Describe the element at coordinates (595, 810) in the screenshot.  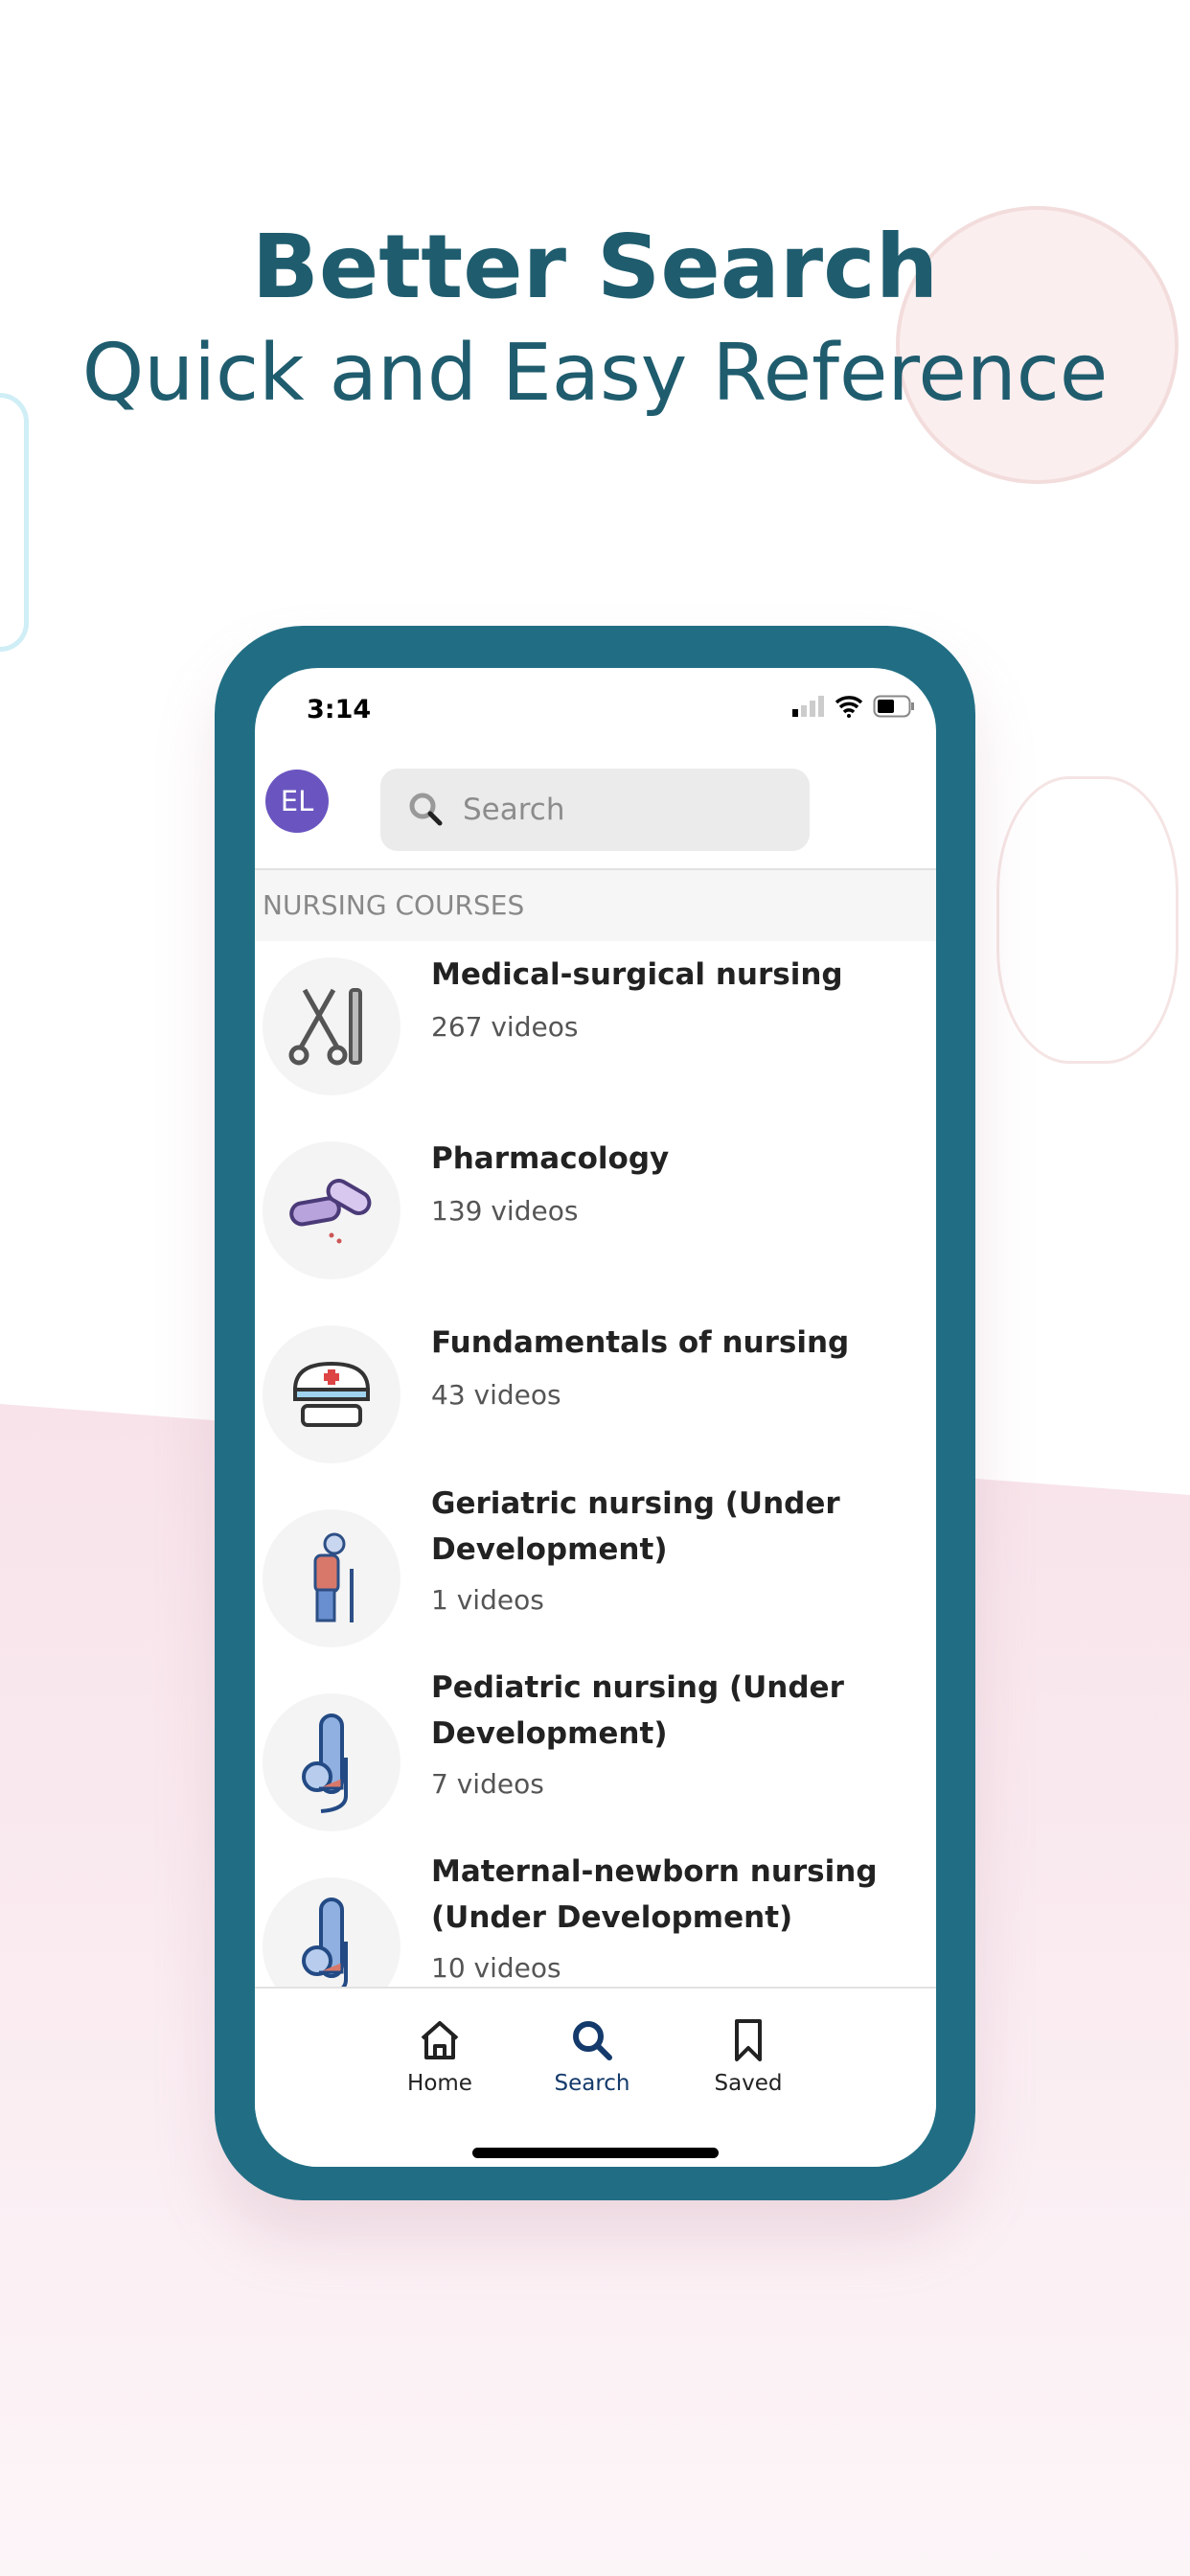
I see `search-input: Search` at that location.